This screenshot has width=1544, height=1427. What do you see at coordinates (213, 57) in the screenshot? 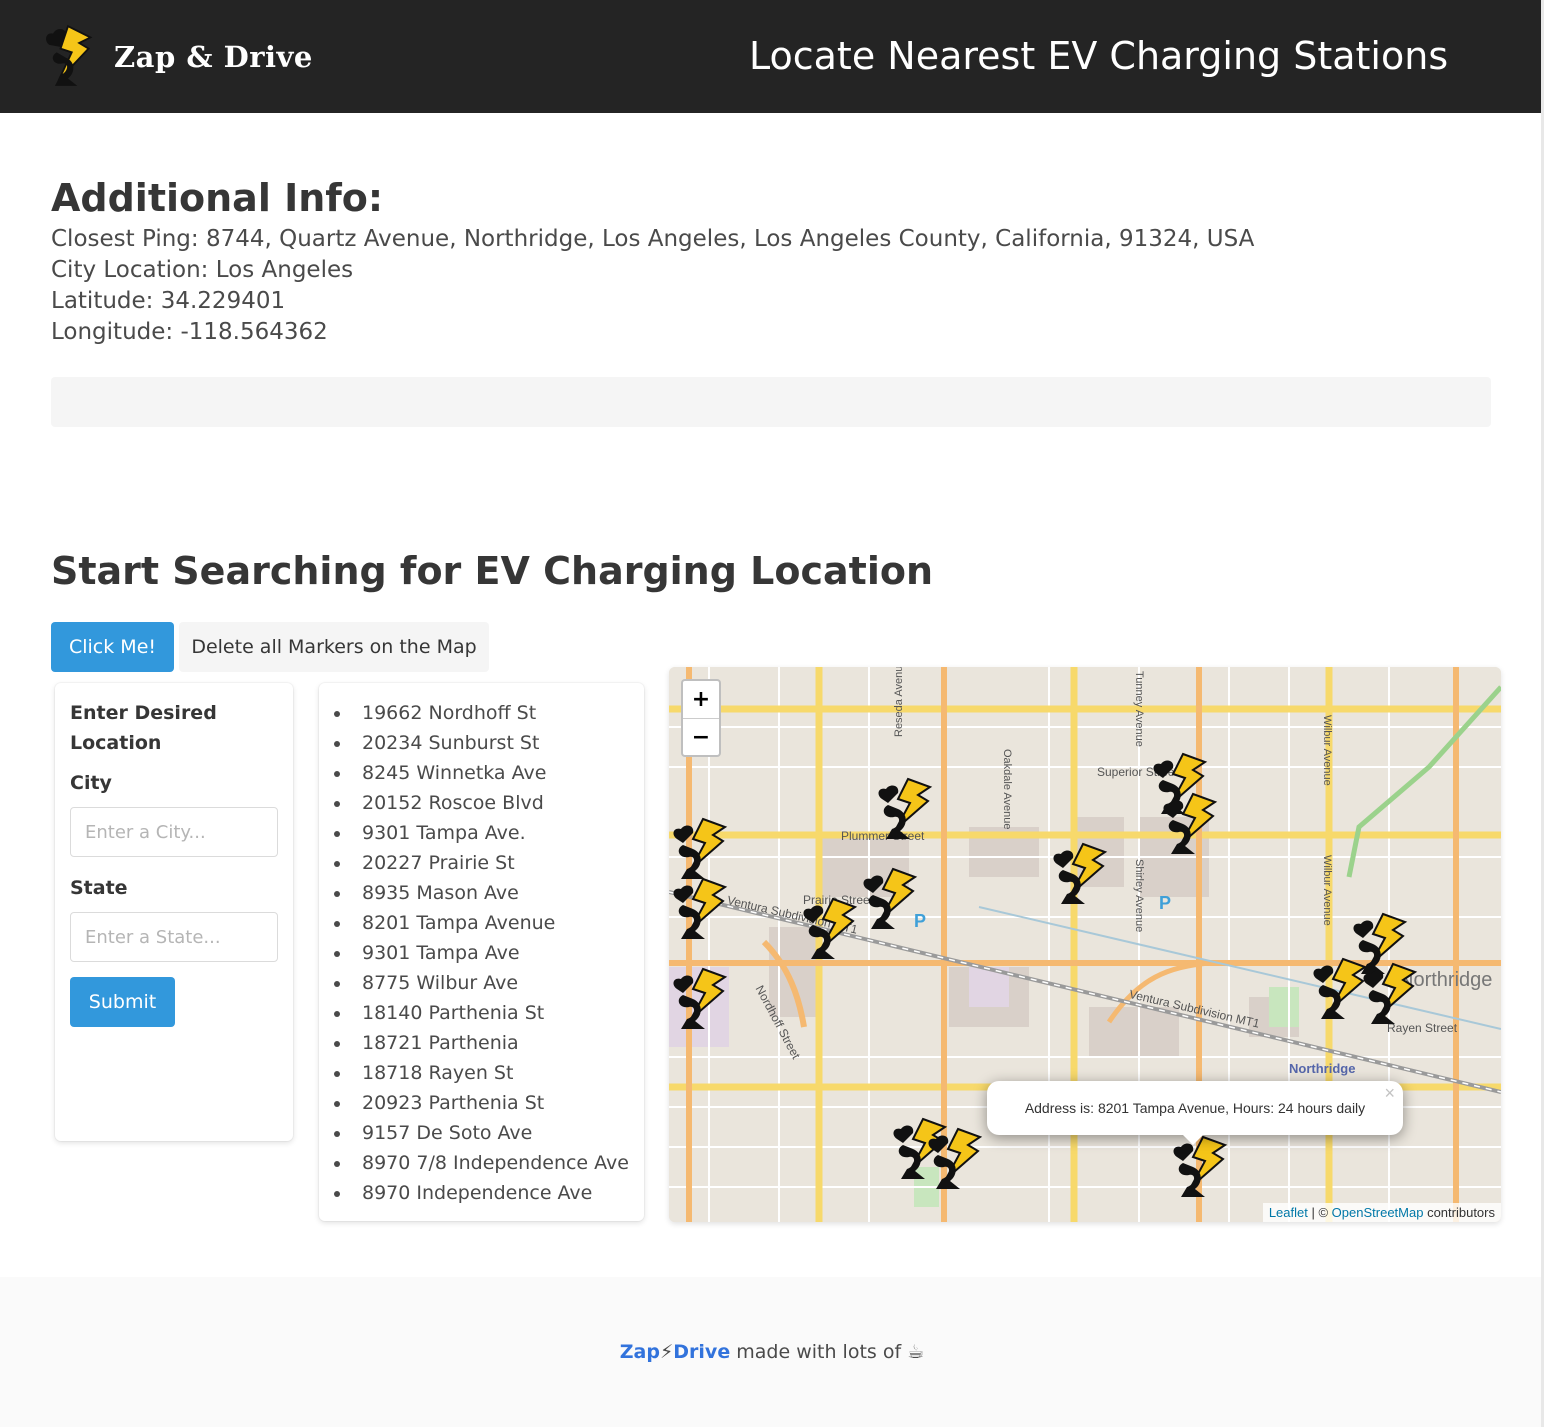
I see `brand-name: Zap & Drive` at bounding box center [213, 57].